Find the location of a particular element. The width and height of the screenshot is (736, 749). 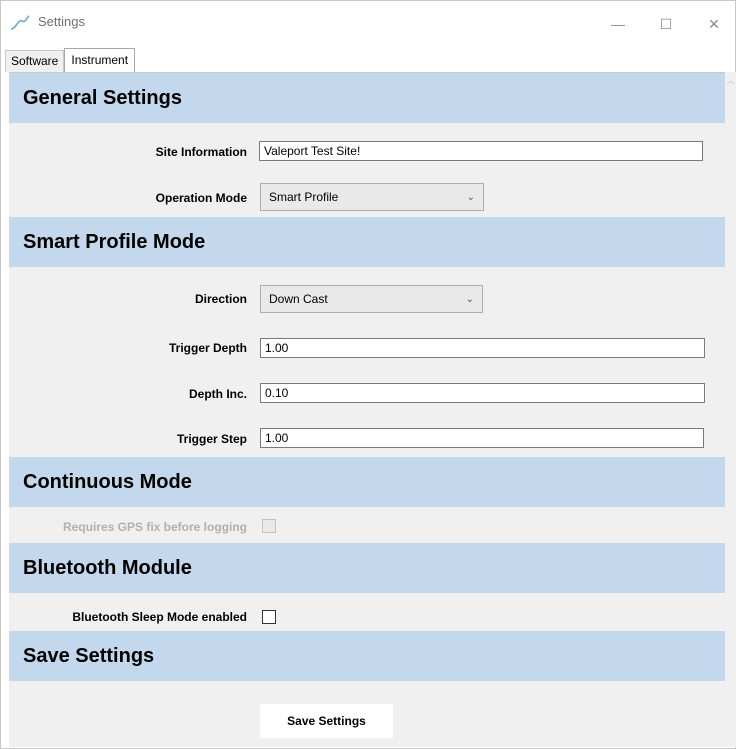

direction-select: Down Cast ⌄ is located at coordinates (371, 299).